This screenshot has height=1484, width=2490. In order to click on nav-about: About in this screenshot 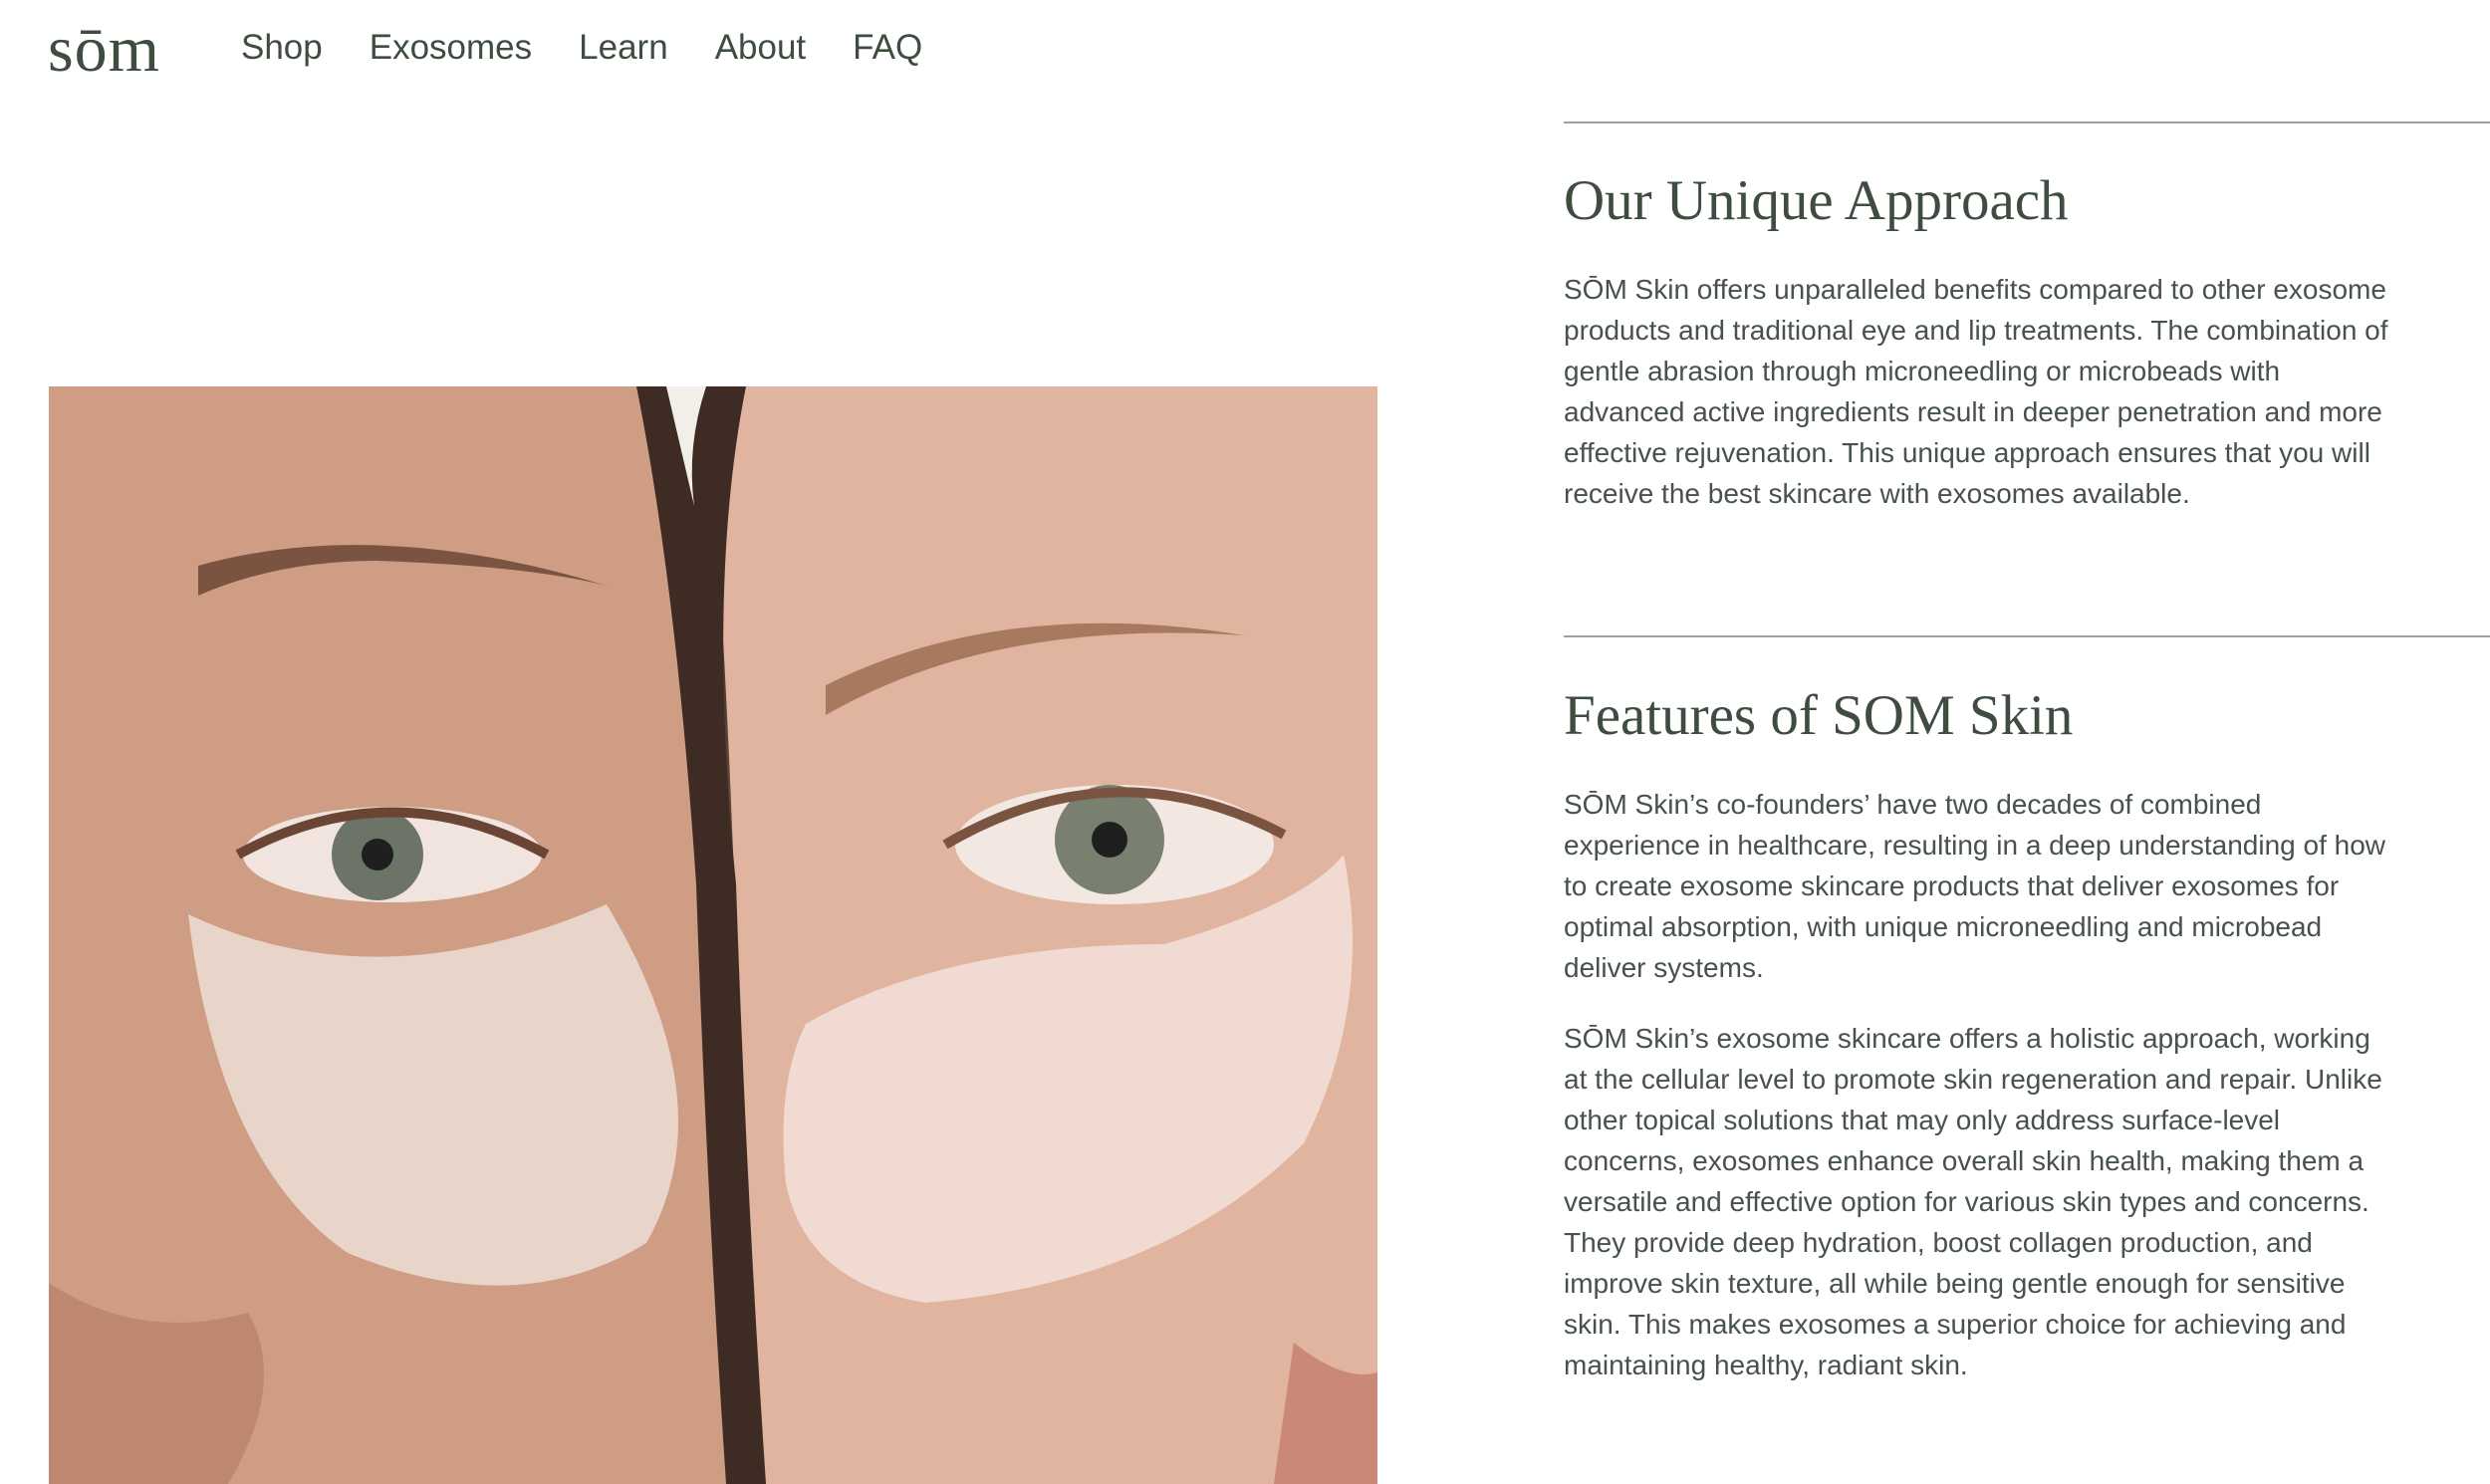, I will do `click(760, 48)`.